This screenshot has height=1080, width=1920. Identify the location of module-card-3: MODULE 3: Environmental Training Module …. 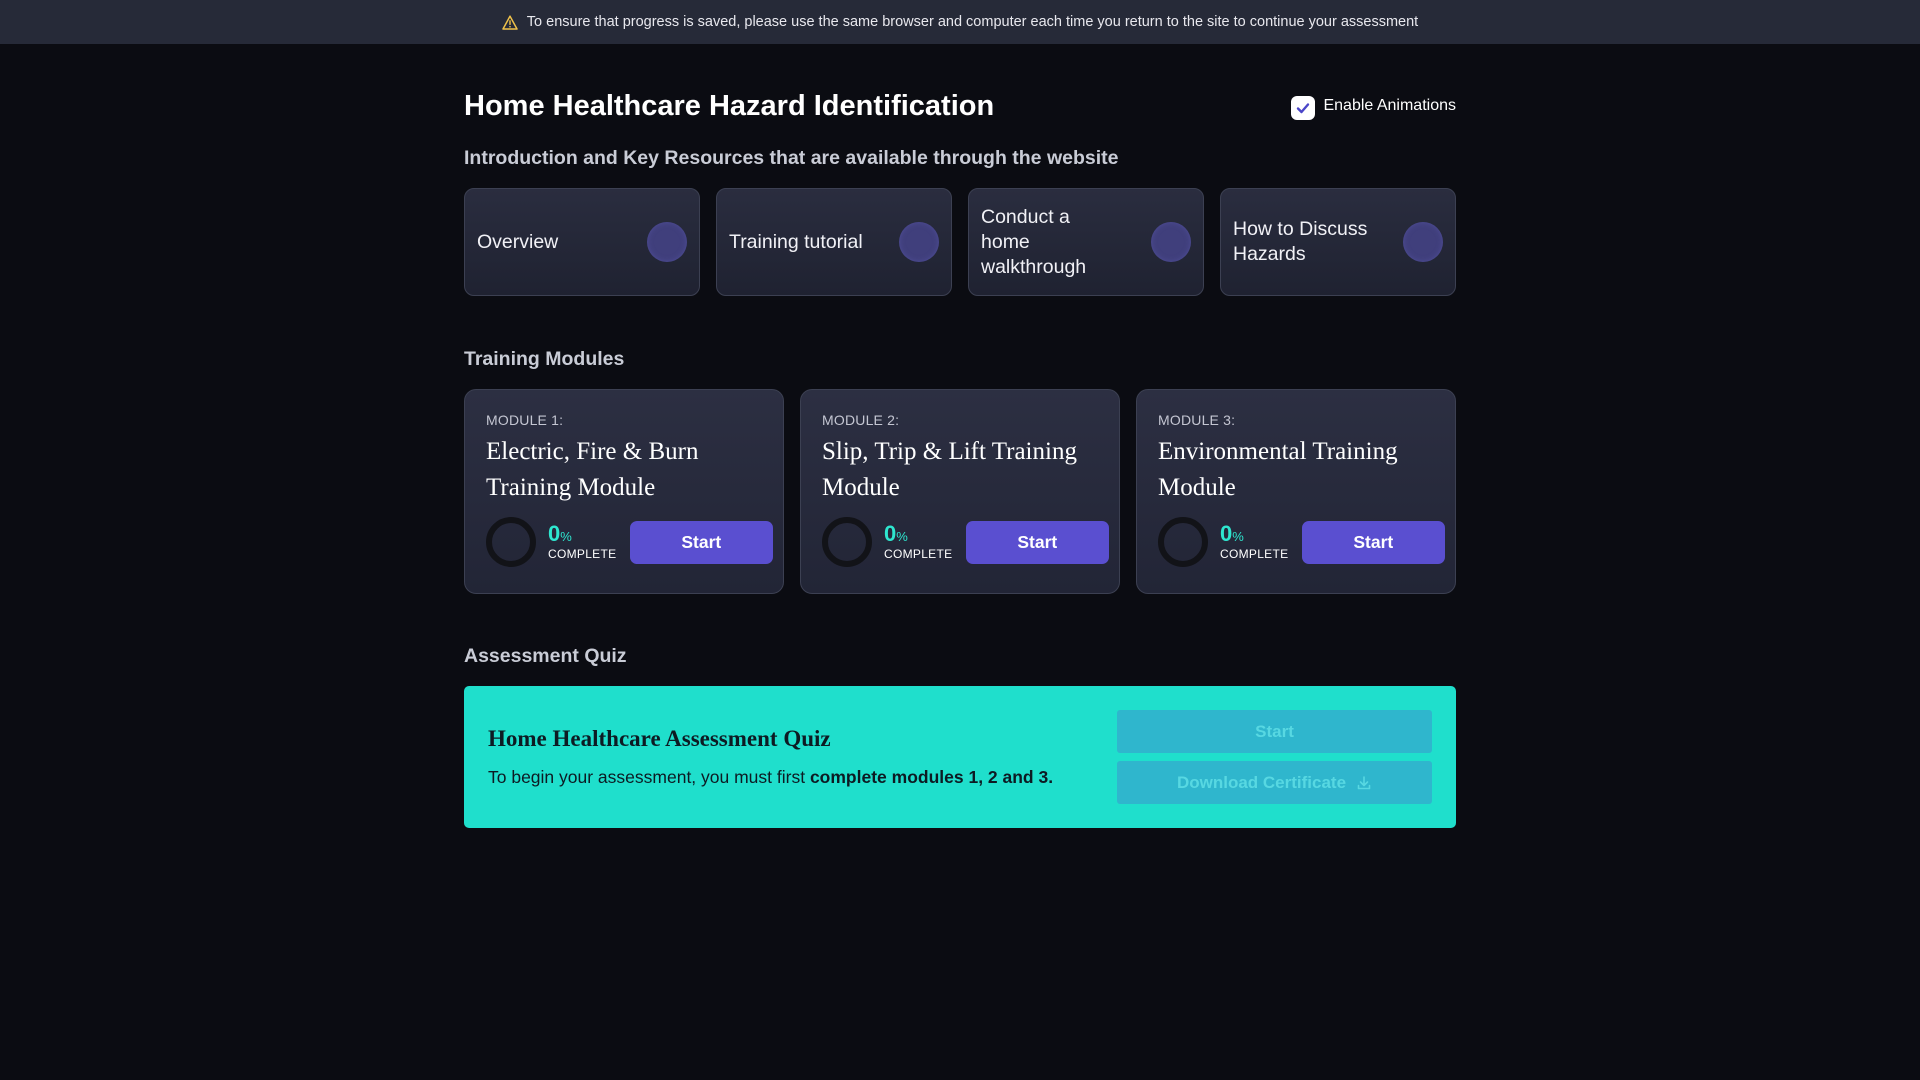
(1296, 491).